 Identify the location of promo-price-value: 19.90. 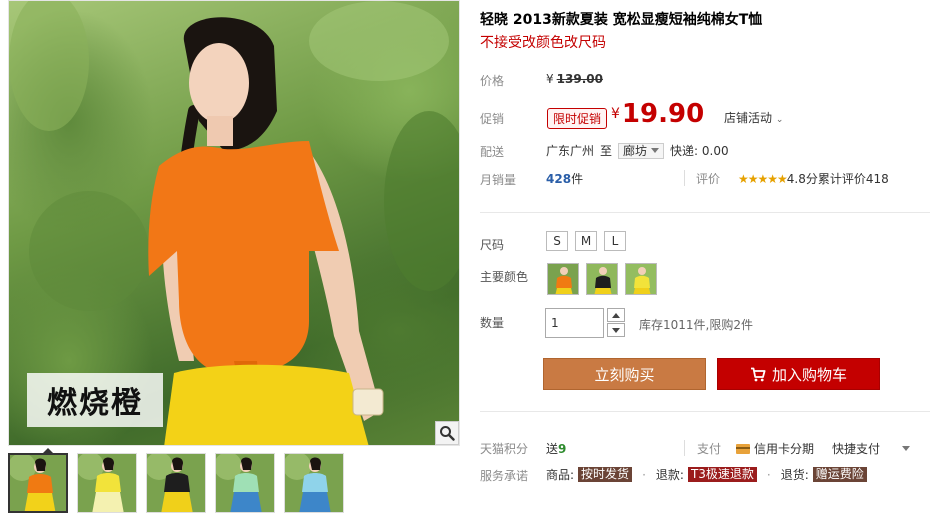
(663, 114).